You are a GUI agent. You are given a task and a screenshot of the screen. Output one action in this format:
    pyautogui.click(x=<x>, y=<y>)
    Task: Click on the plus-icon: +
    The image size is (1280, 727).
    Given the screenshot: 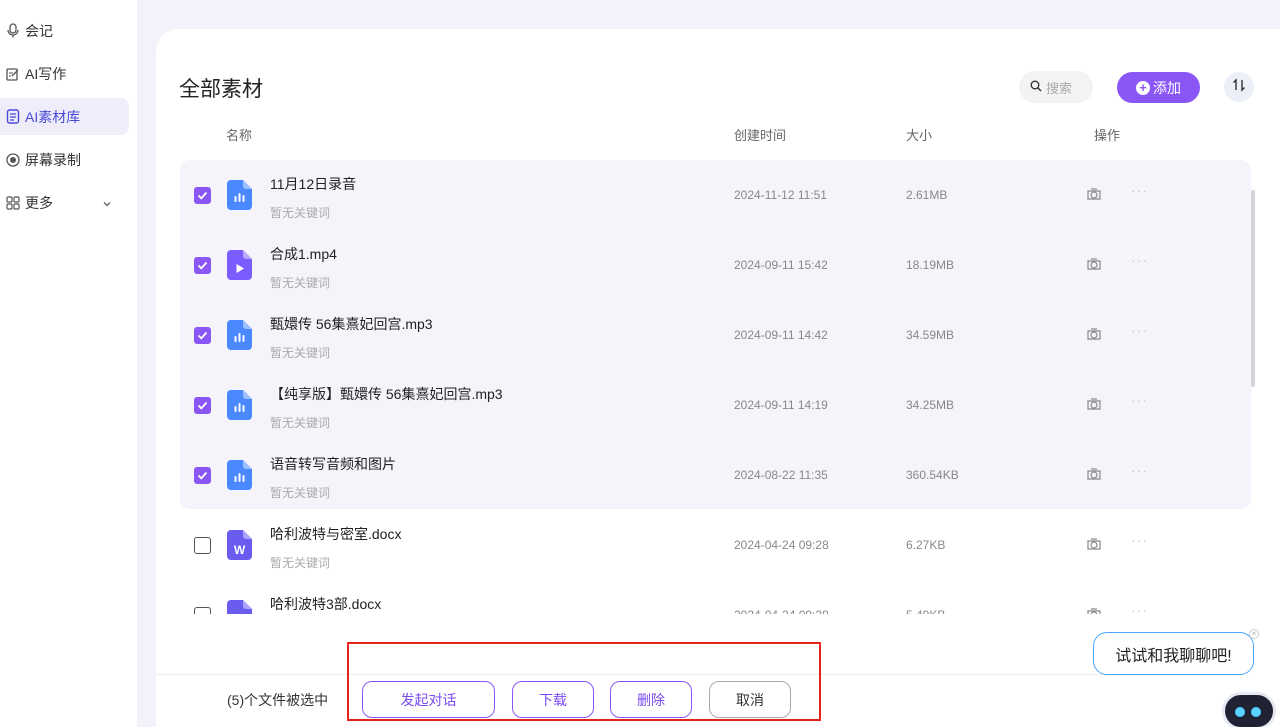 What is the action you would take?
    pyautogui.click(x=1143, y=87)
    